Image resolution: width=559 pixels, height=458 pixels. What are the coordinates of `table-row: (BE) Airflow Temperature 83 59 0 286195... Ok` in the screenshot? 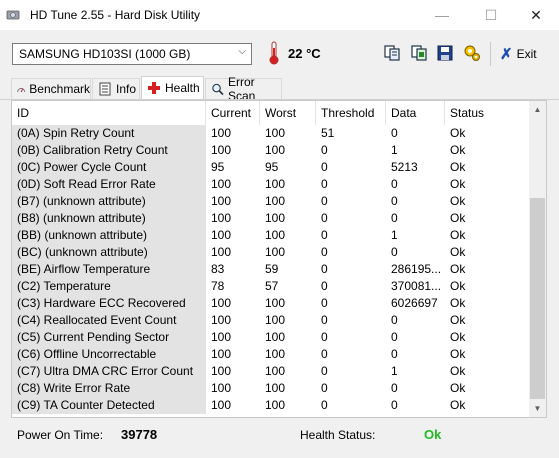 It's located at (271, 269).